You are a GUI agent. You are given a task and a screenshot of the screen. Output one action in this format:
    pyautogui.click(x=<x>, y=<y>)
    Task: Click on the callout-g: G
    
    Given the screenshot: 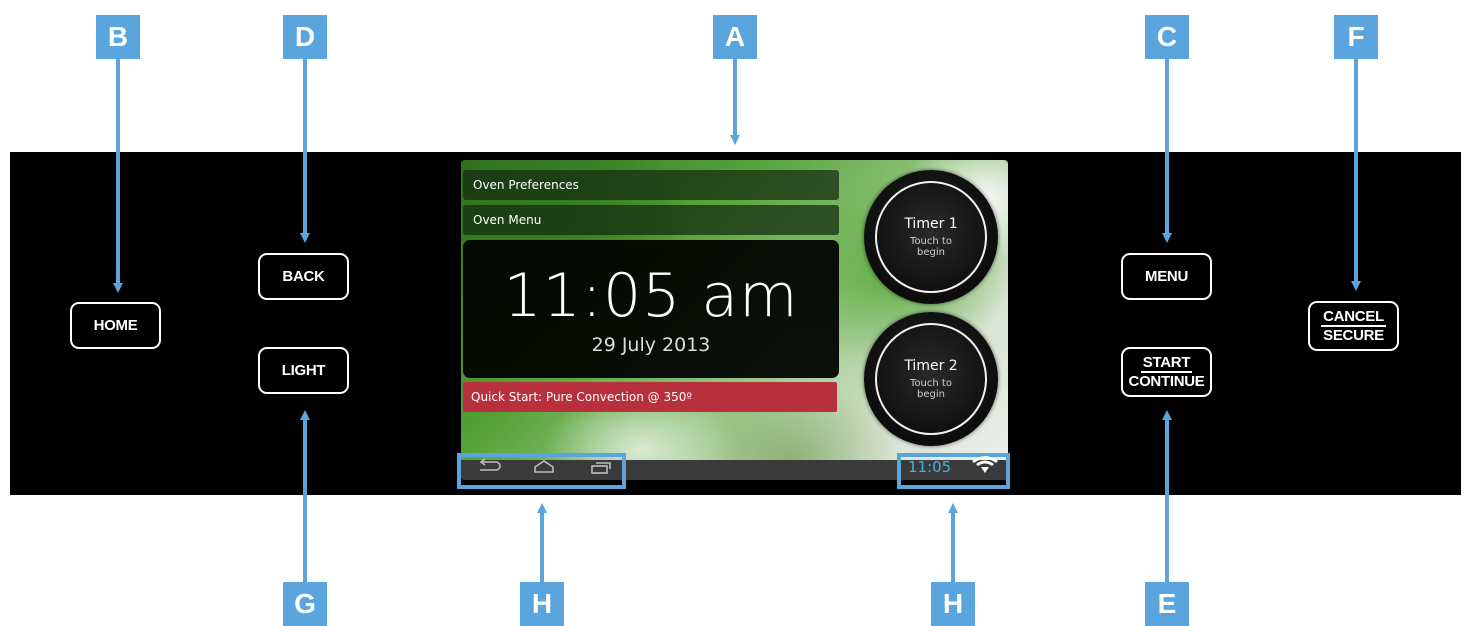 What is the action you would take?
    pyautogui.click(x=305, y=604)
    